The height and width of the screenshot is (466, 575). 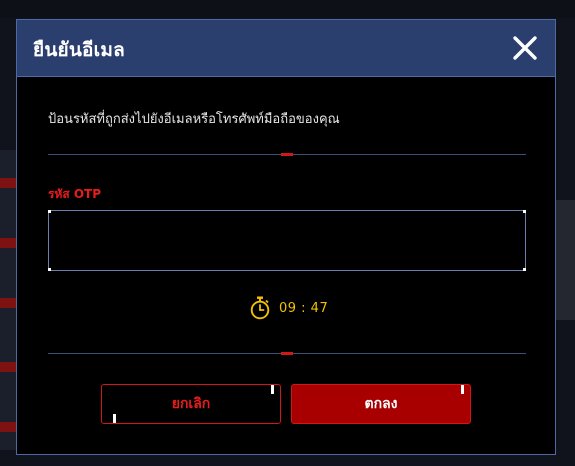 I want to click on close-button, so click(x=525, y=48).